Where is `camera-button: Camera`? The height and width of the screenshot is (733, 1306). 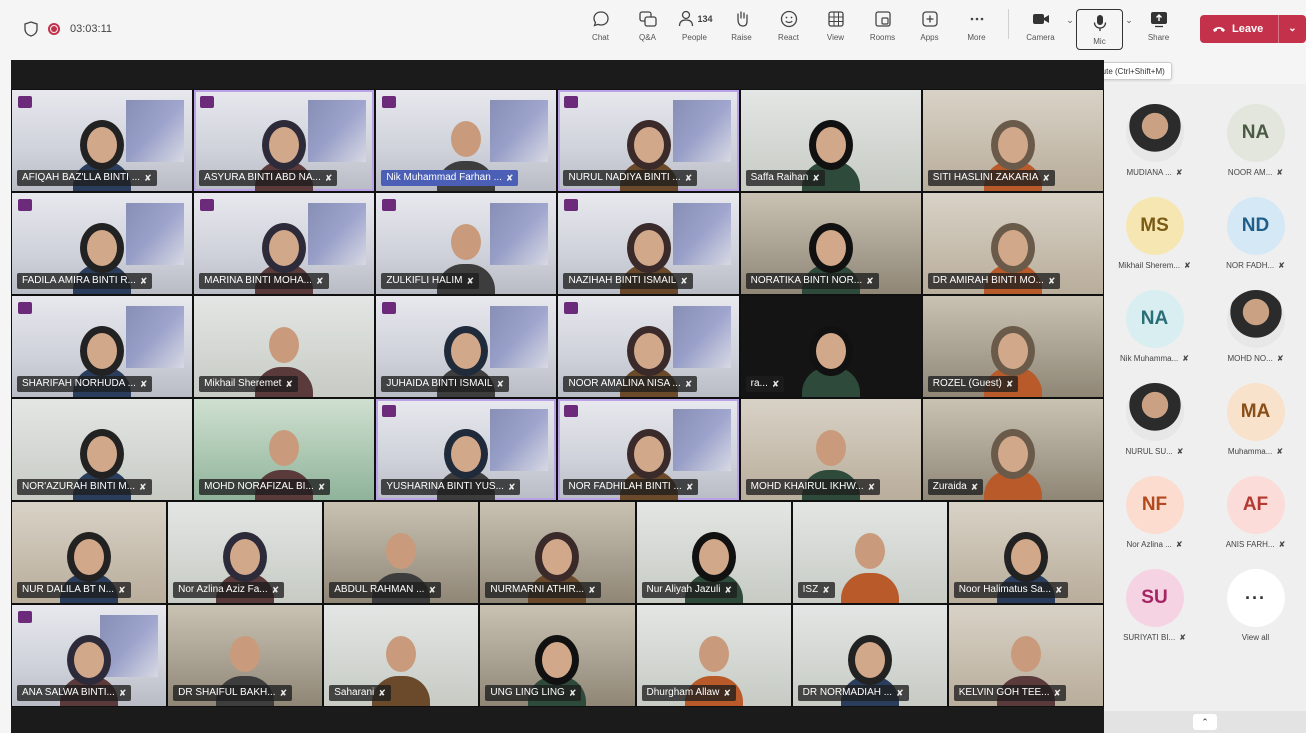 camera-button: Camera is located at coordinates (1040, 25).